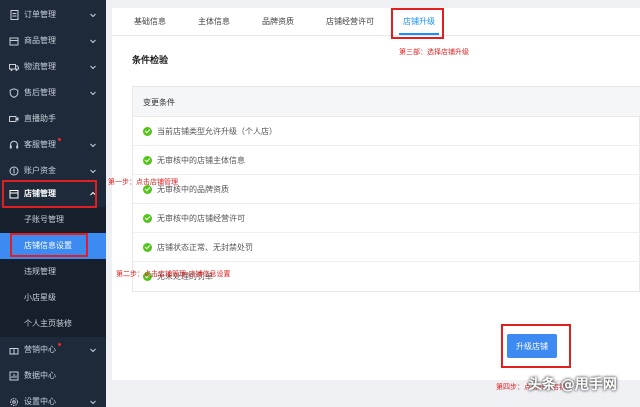 This screenshot has height=407, width=640. I want to click on annotation-step2: 第二步：点击店铺管理-店铺信息设置, so click(173, 274).